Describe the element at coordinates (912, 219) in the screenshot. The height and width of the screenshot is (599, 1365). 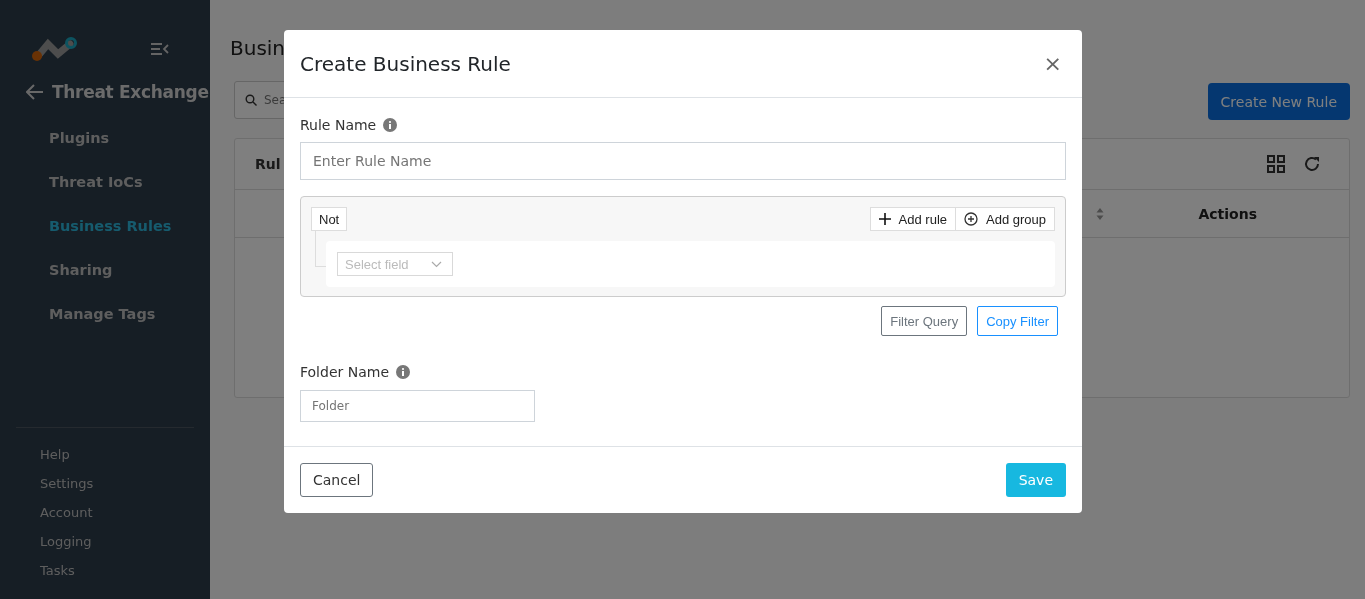
I see `add-rule-button: Add rule` at that location.